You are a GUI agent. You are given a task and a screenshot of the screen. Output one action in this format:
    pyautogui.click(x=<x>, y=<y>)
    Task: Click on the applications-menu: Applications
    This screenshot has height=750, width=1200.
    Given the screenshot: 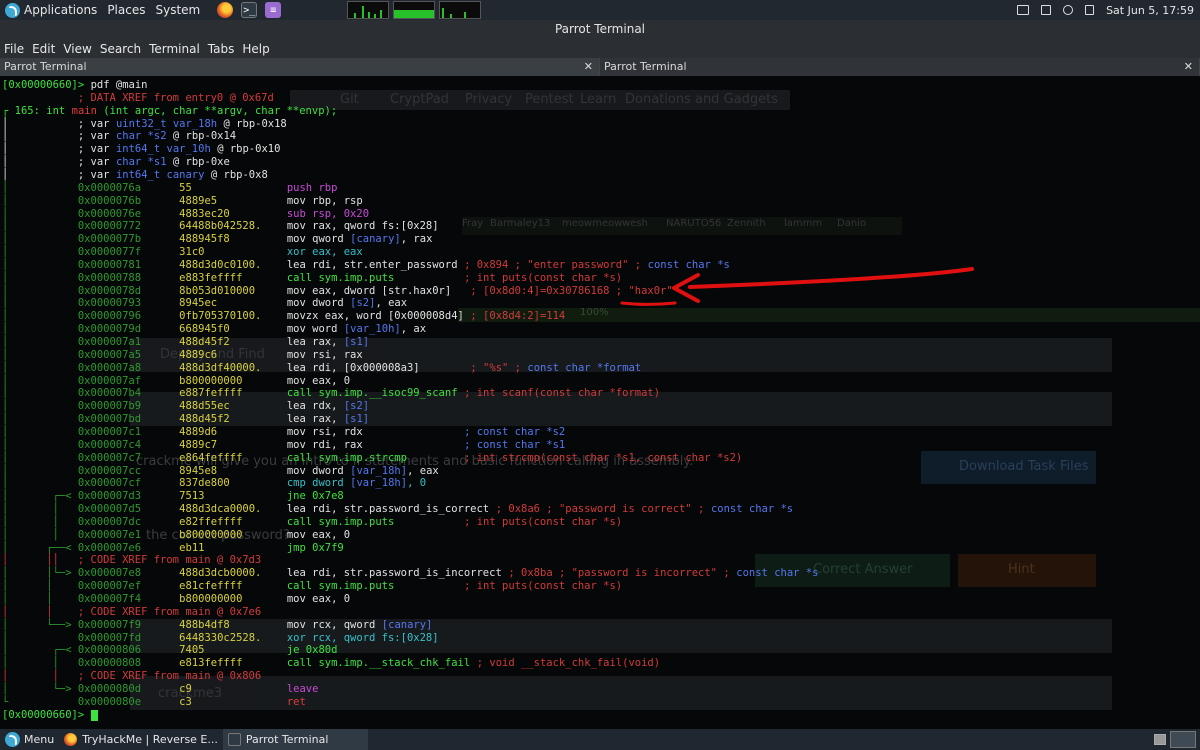 What is the action you would take?
    pyautogui.click(x=51, y=10)
    